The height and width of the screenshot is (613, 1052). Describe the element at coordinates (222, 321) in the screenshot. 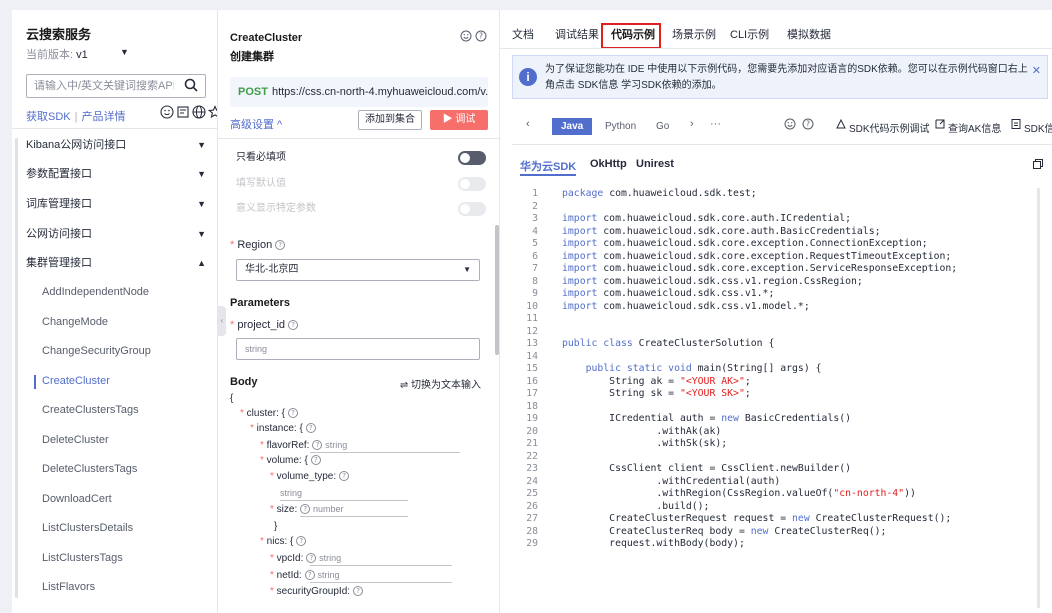

I see `collapse-sidebar-handle: ‹` at that location.